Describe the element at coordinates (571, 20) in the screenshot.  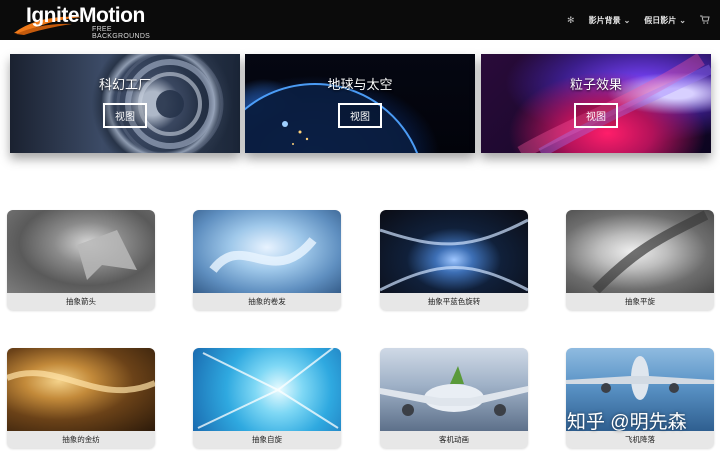
I see `gear-icon: ✻` at that location.